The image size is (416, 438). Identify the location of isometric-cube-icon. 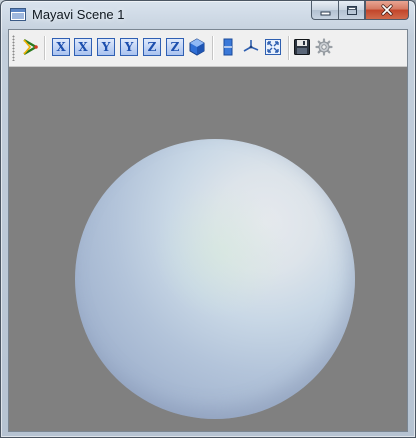
(197, 47).